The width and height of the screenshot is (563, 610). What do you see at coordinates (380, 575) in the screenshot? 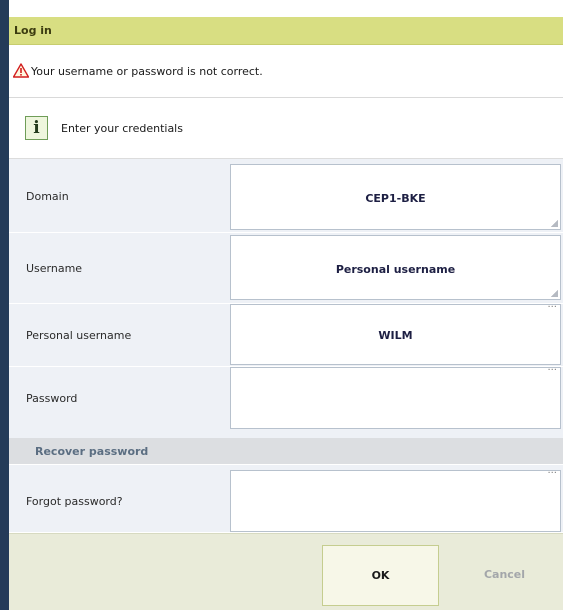
I see `ok-button: OK` at bounding box center [380, 575].